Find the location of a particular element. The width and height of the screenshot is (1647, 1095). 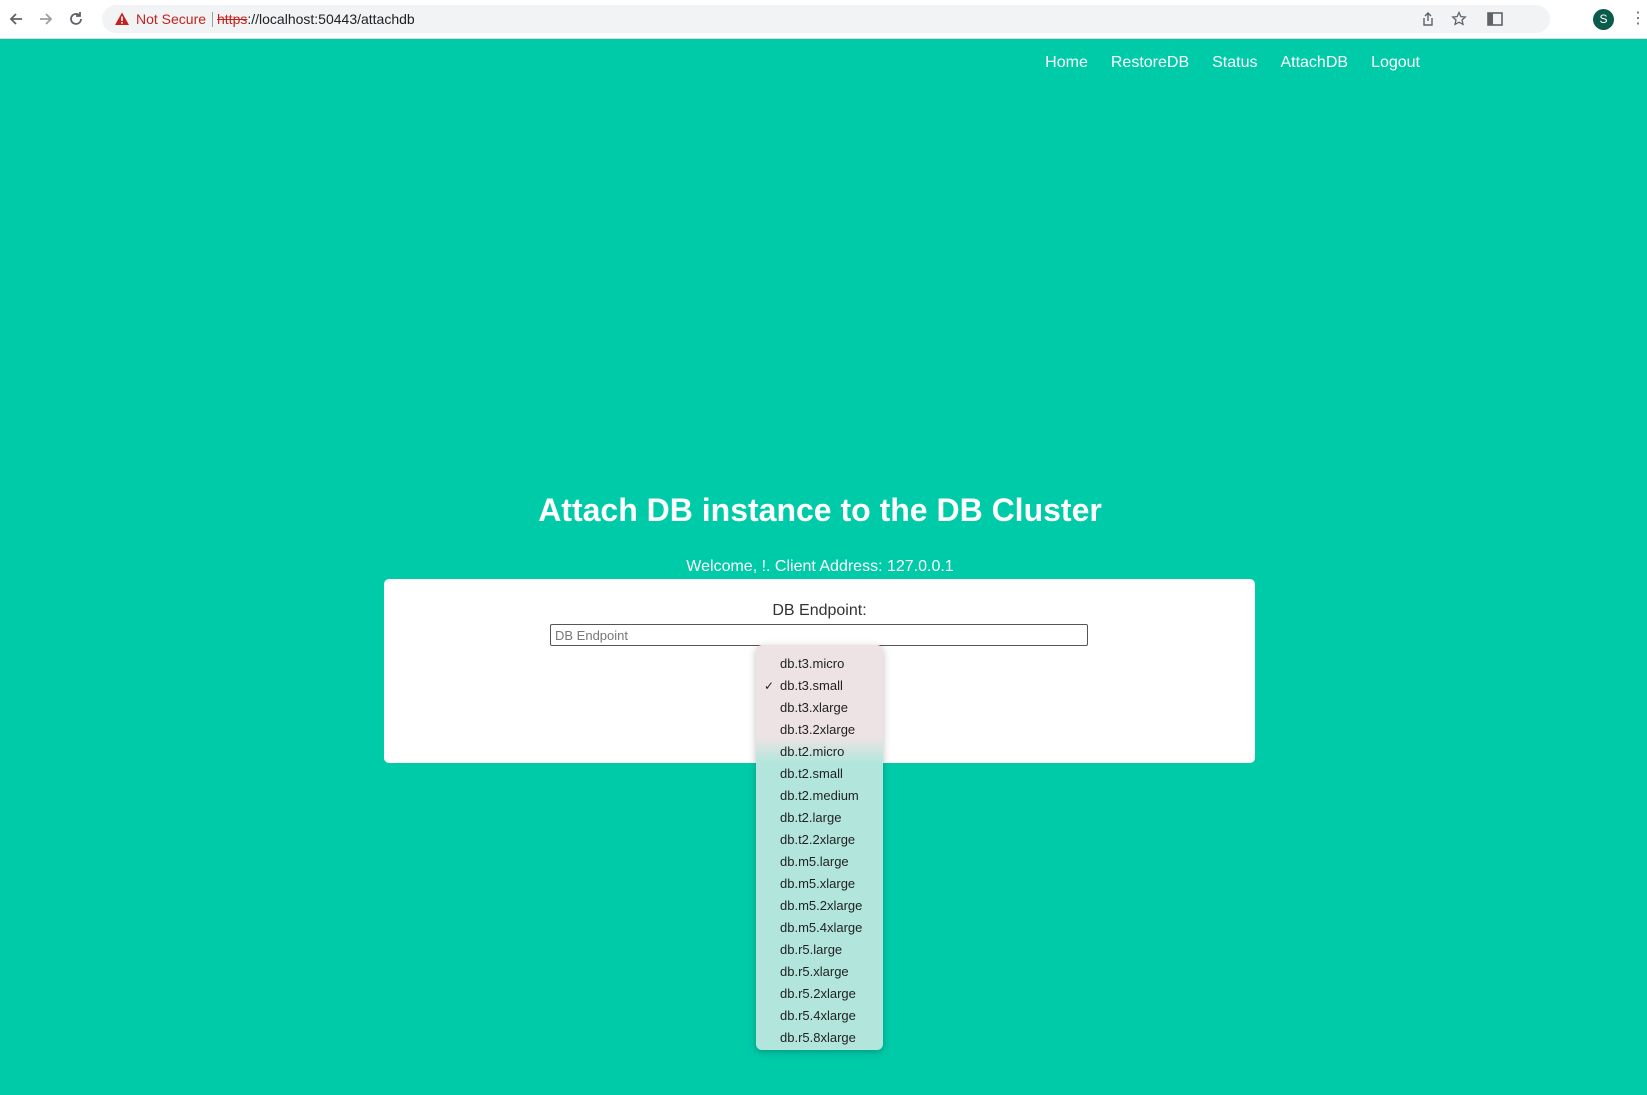

security-status-label: Not Secure is located at coordinates (171, 19).